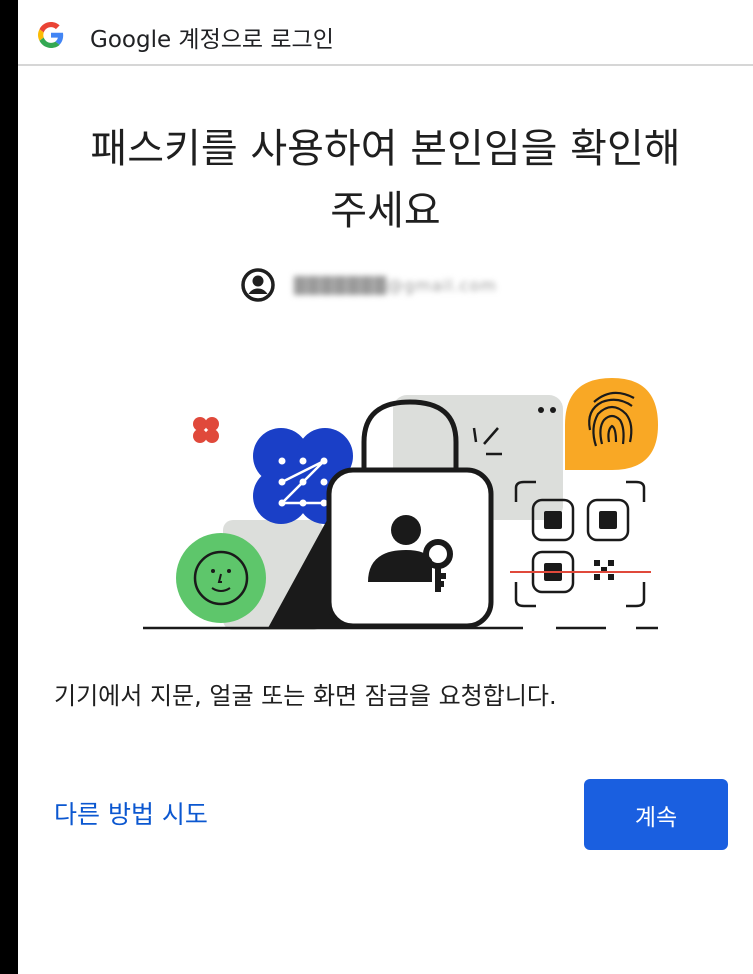 This screenshot has height=974, width=753. I want to click on account-email: ███████@gmail.com, so click(395, 285).